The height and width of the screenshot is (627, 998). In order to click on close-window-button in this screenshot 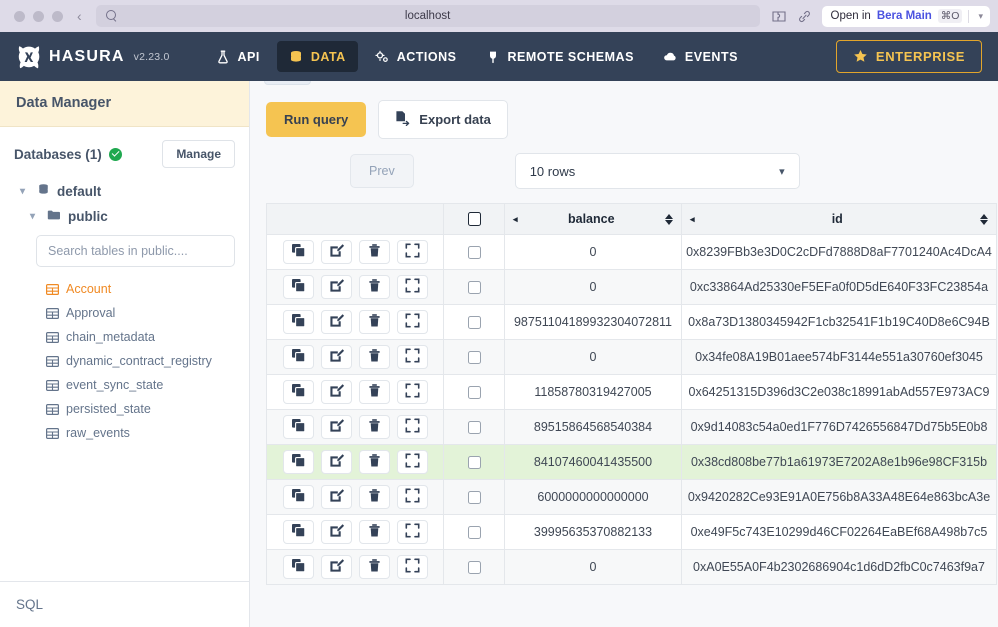, I will do `click(19, 16)`.